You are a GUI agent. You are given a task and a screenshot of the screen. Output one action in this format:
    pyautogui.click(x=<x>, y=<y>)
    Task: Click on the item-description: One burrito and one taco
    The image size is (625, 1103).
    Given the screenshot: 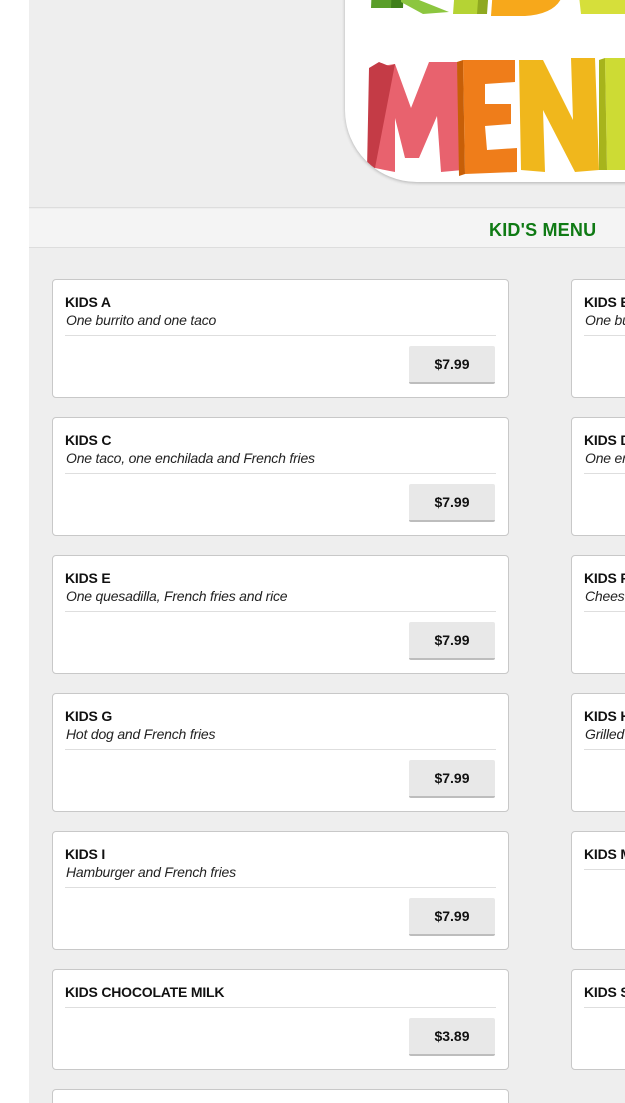 What is the action you would take?
    pyautogui.click(x=141, y=320)
    